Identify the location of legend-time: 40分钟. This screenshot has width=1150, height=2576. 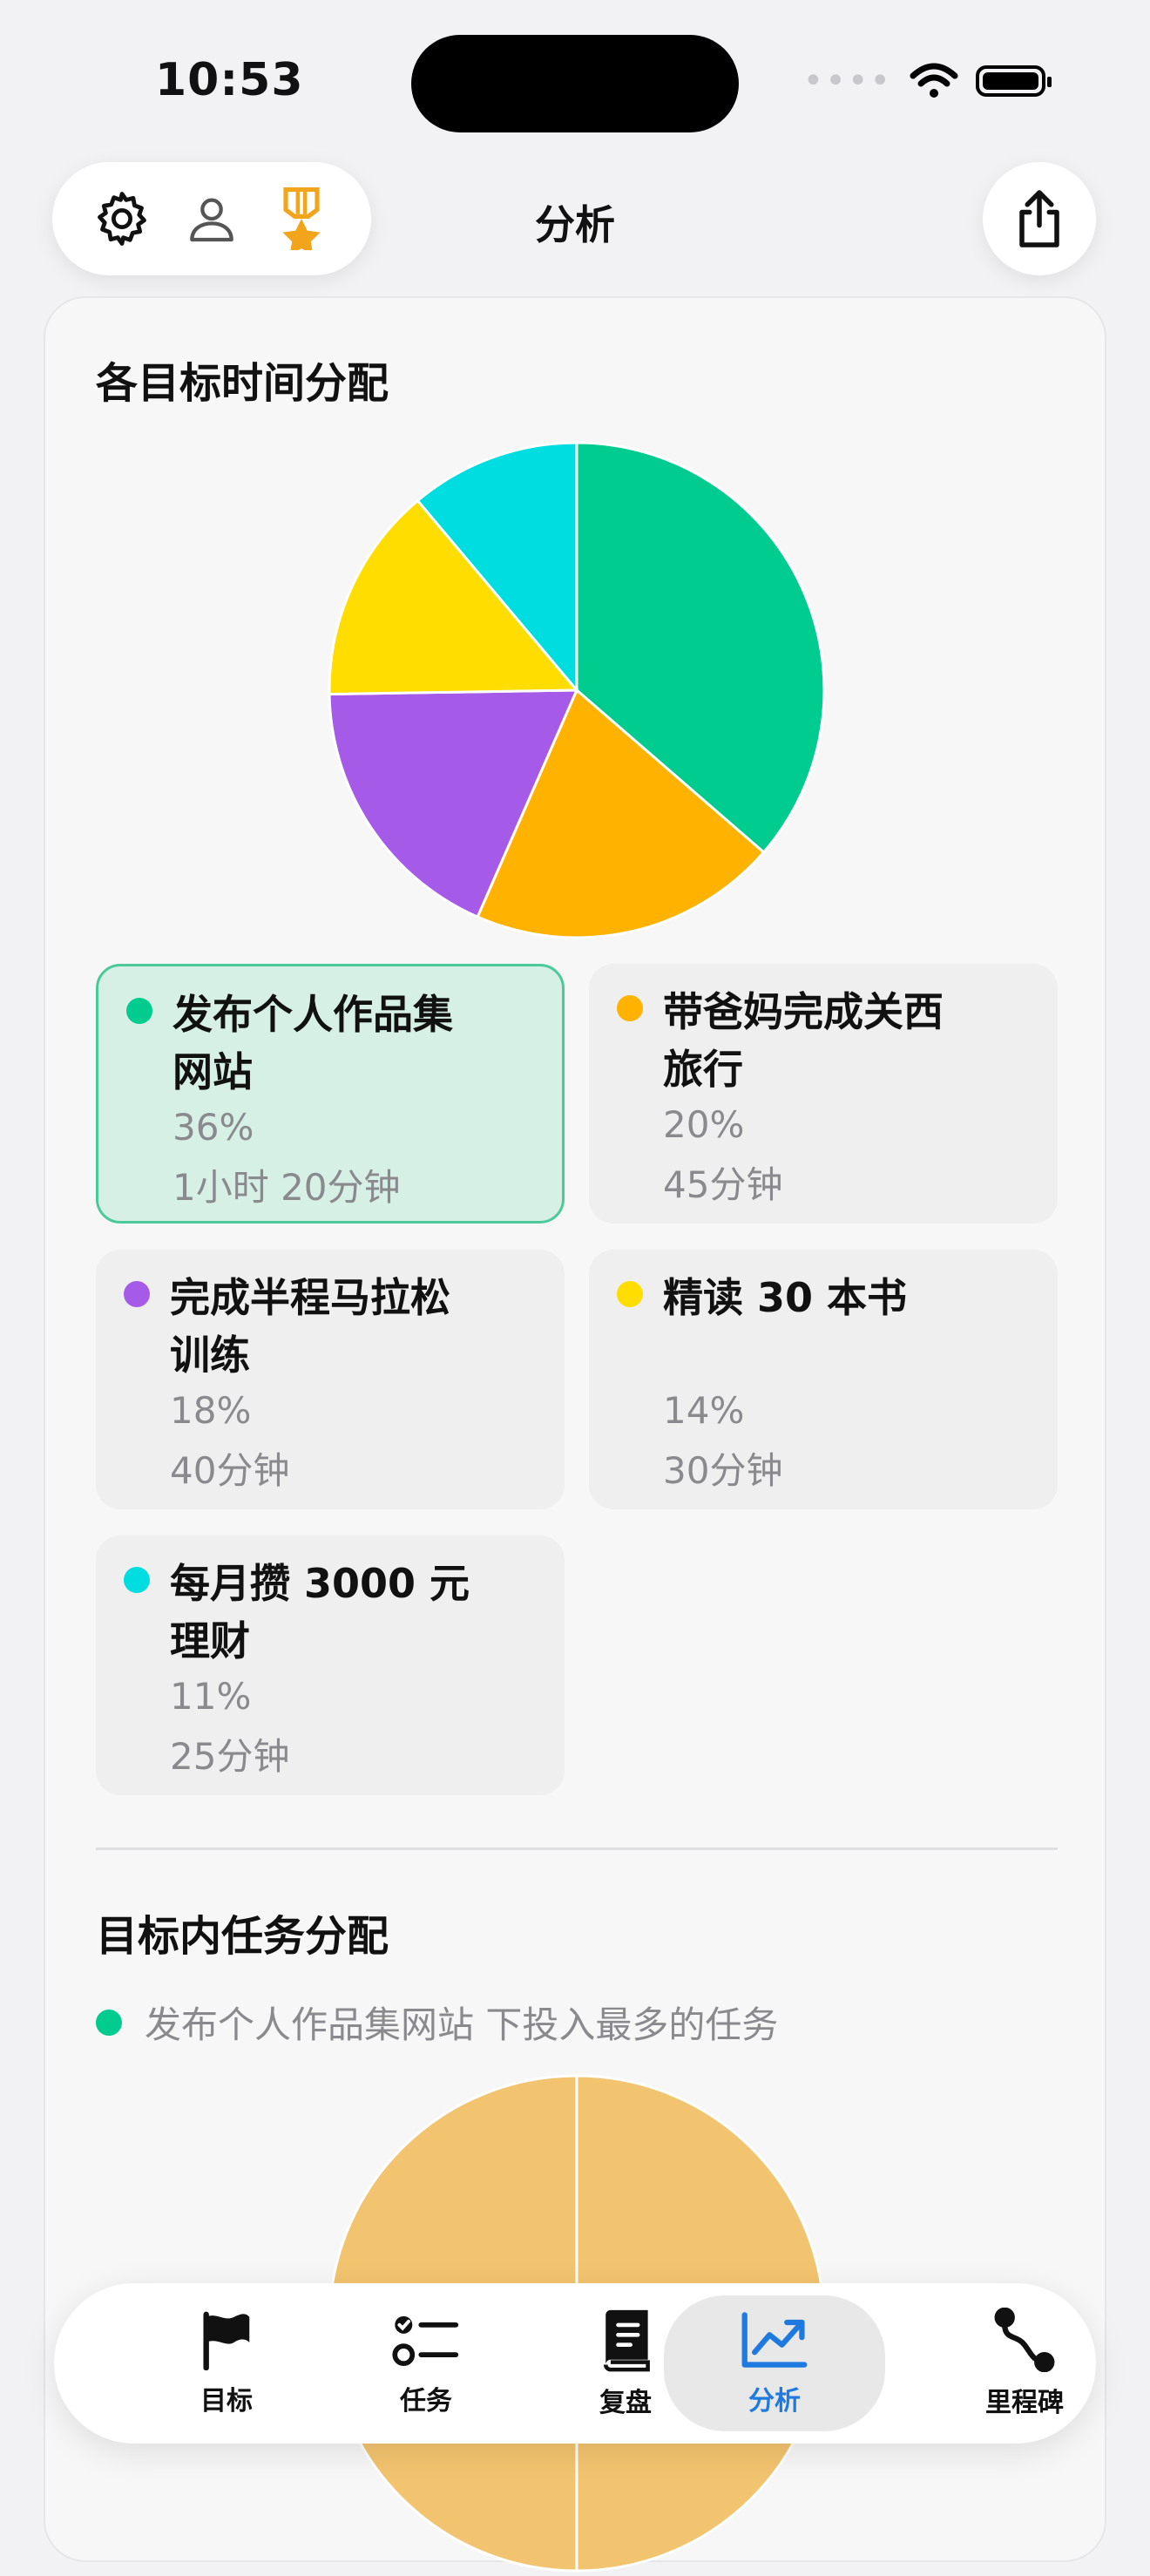
(230, 1470).